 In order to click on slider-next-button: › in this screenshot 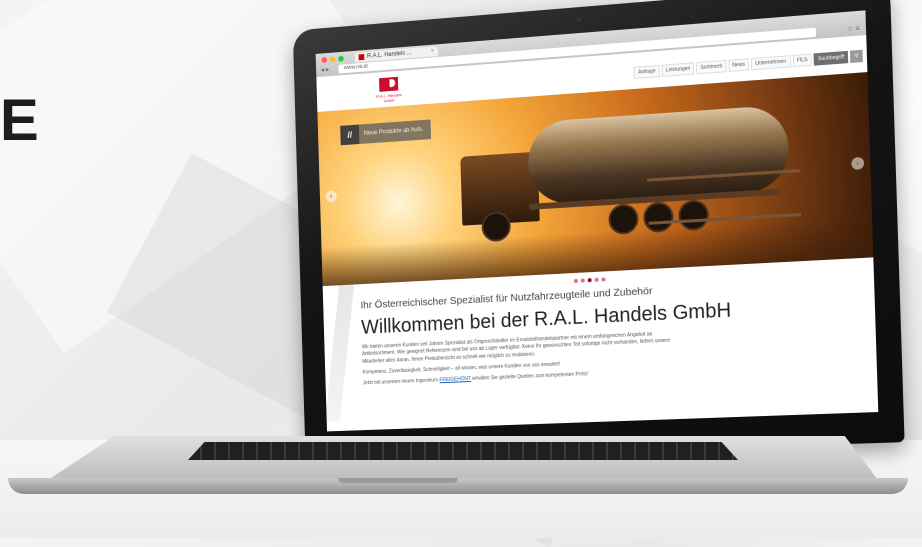, I will do `click(858, 163)`.